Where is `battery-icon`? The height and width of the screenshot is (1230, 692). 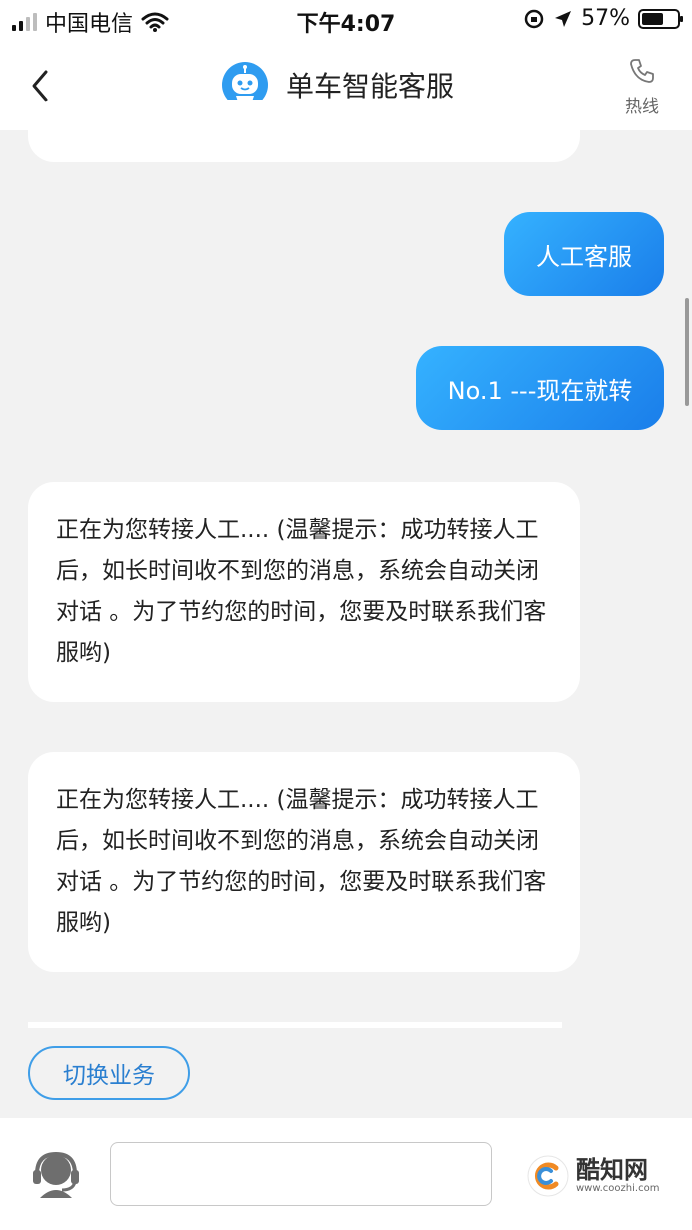
battery-icon is located at coordinates (660, 18).